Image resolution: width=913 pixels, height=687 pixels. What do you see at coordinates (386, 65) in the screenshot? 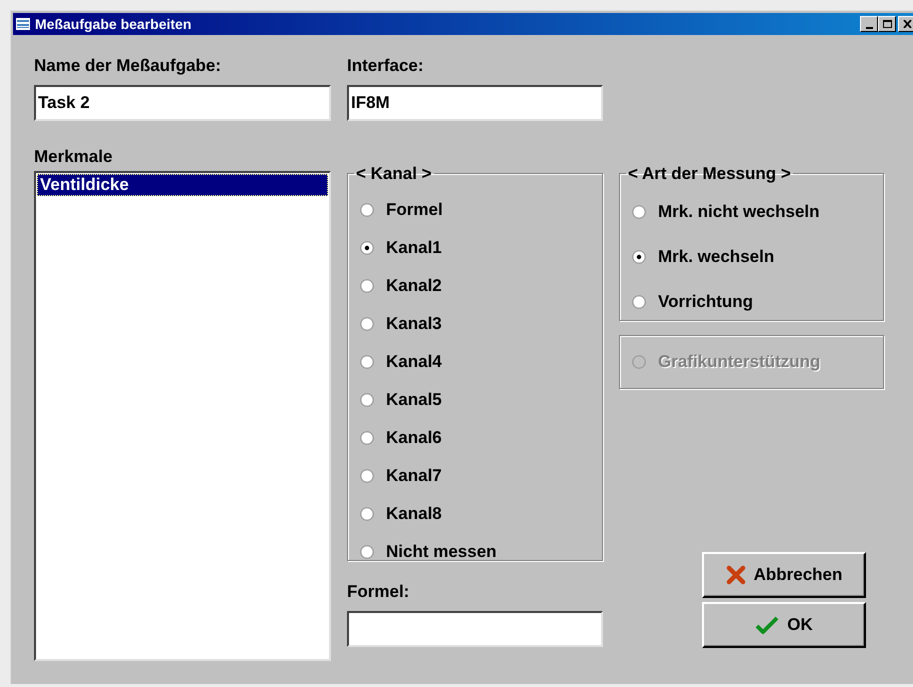
I see `field-label: Interface:` at bounding box center [386, 65].